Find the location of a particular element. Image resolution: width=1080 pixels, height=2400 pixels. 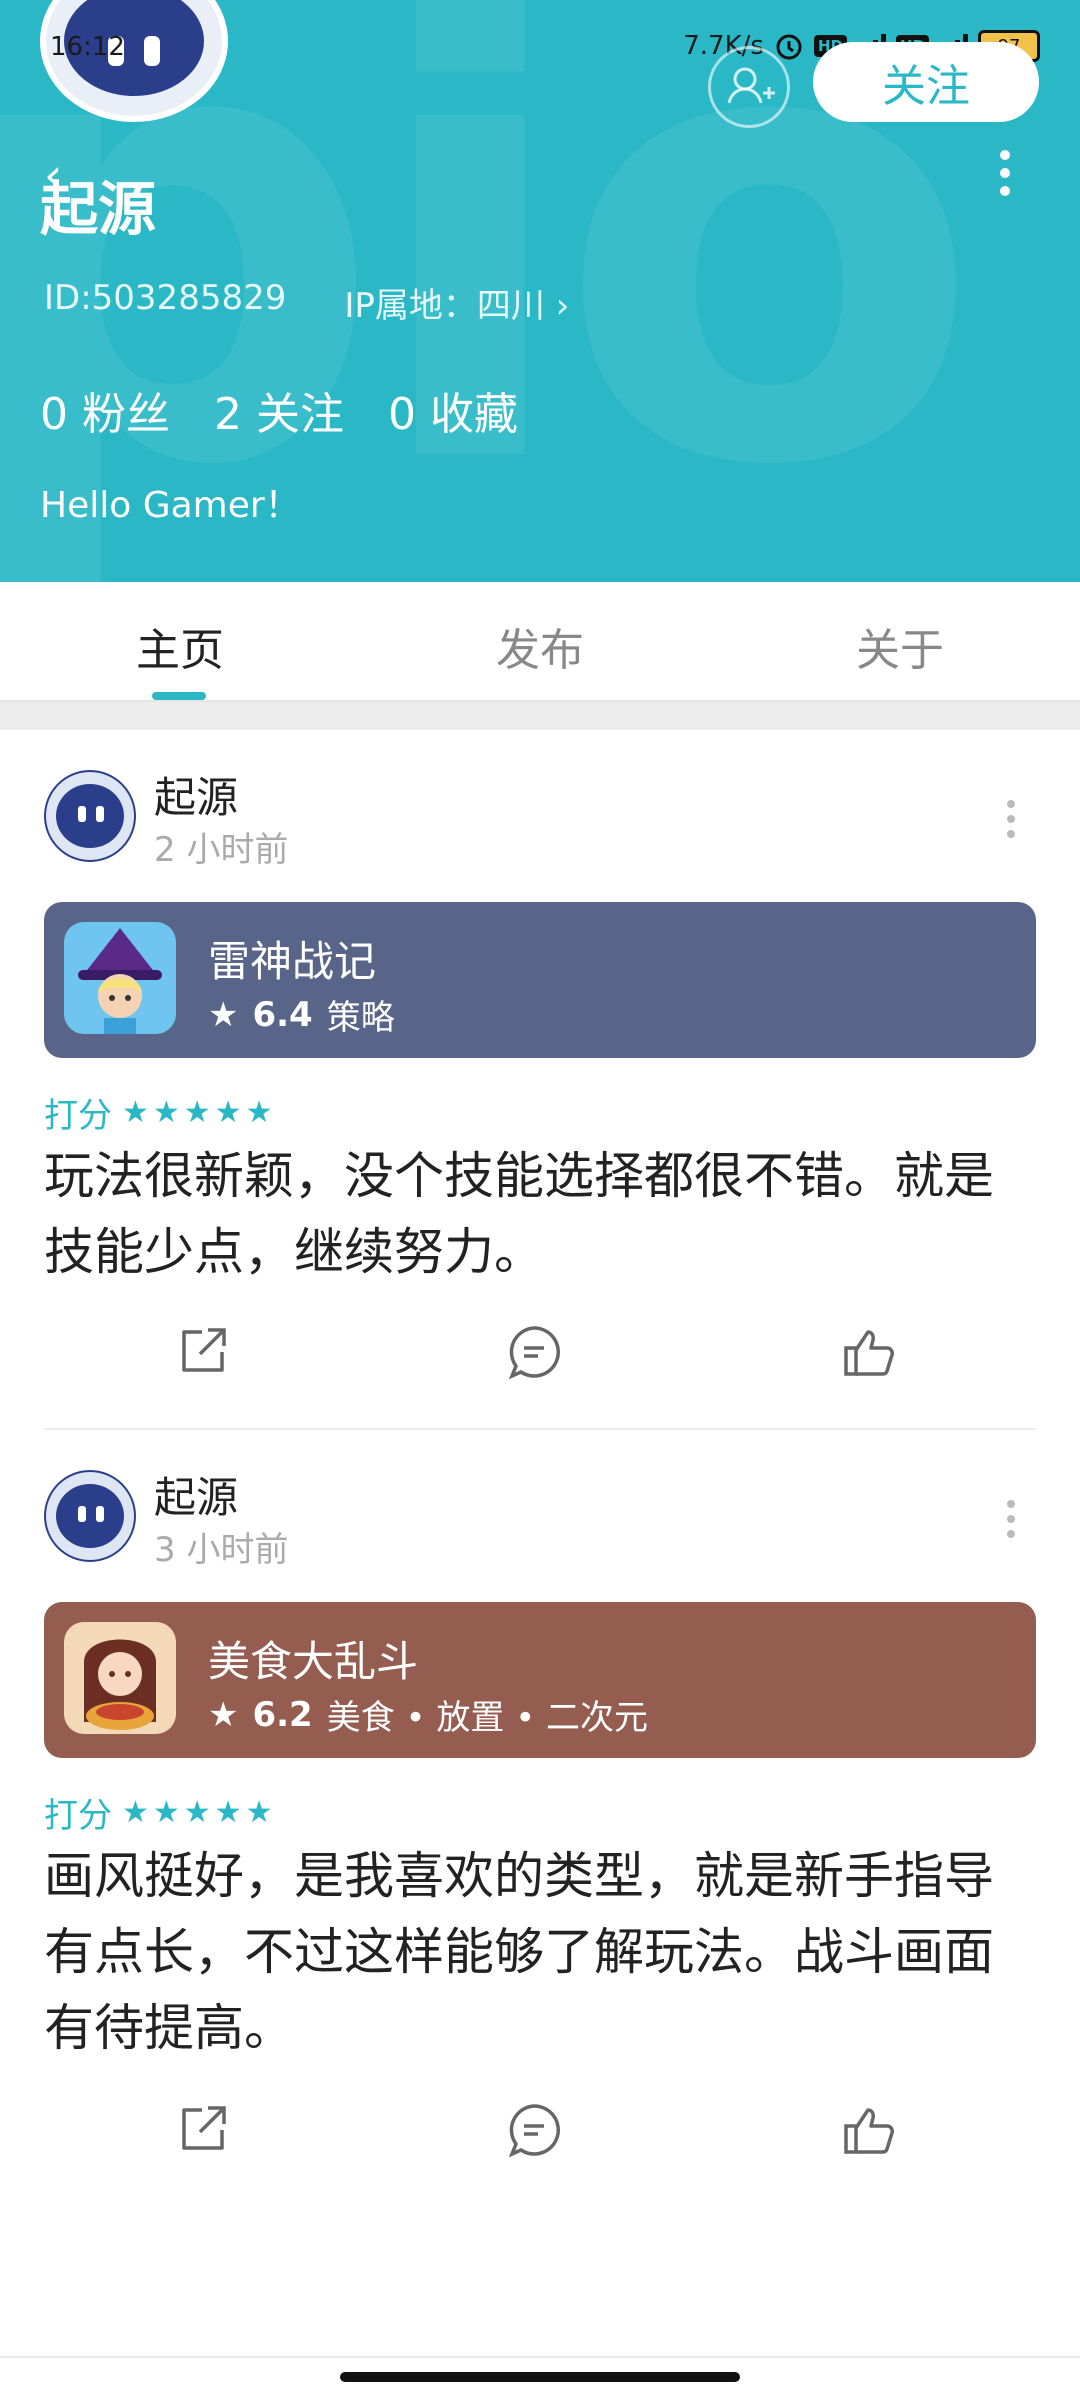

review-text: 玩法很新颖，没个技能选择都很不错。就是技能少点，继续努力。 is located at coordinates (519, 1214).